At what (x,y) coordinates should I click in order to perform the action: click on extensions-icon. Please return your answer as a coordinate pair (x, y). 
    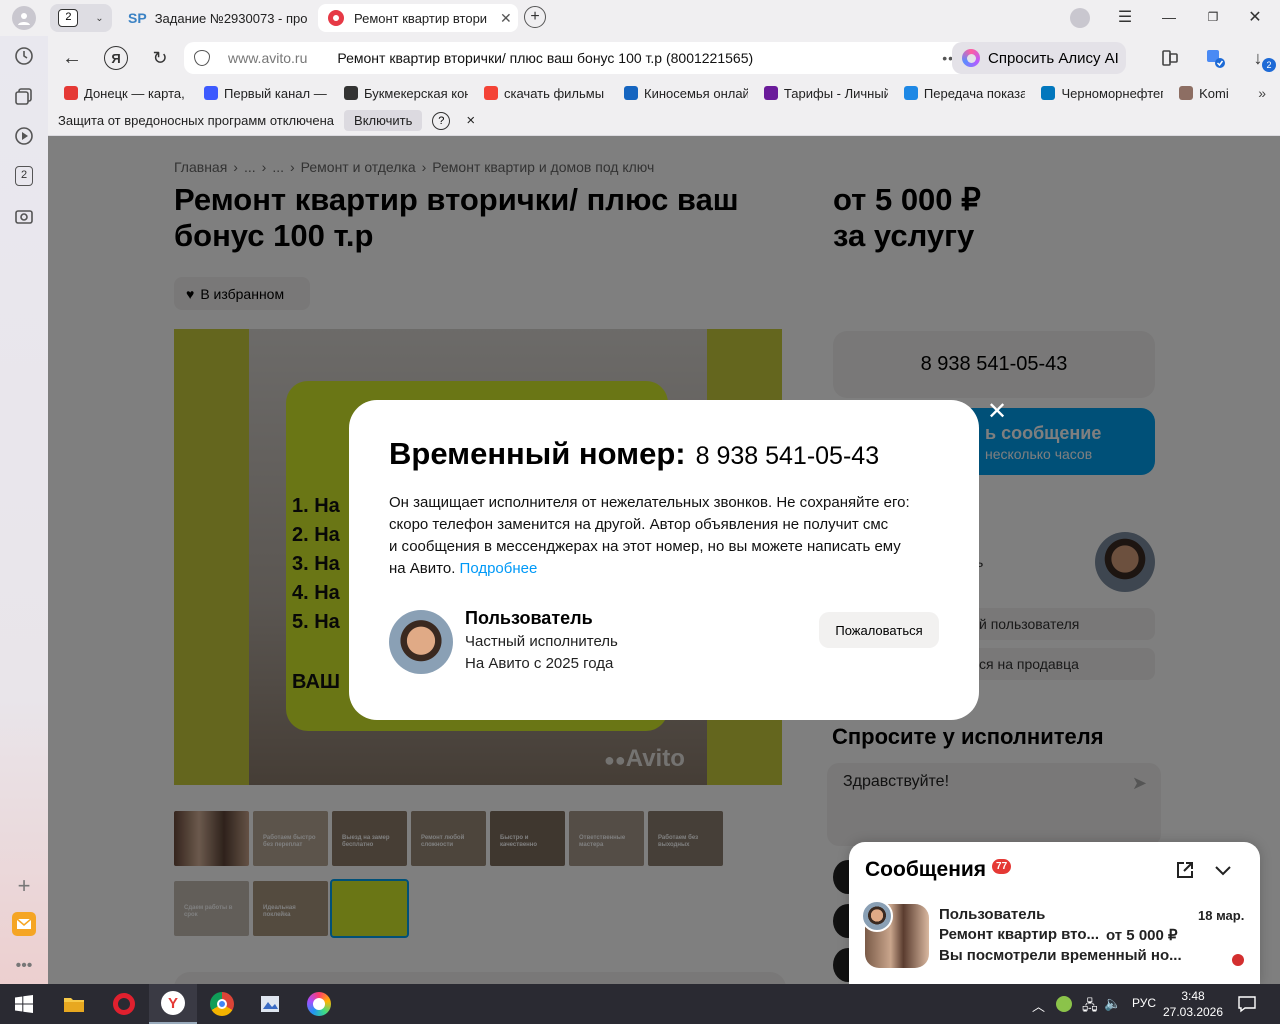
    Looking at the image, I should click on (1170, 58).